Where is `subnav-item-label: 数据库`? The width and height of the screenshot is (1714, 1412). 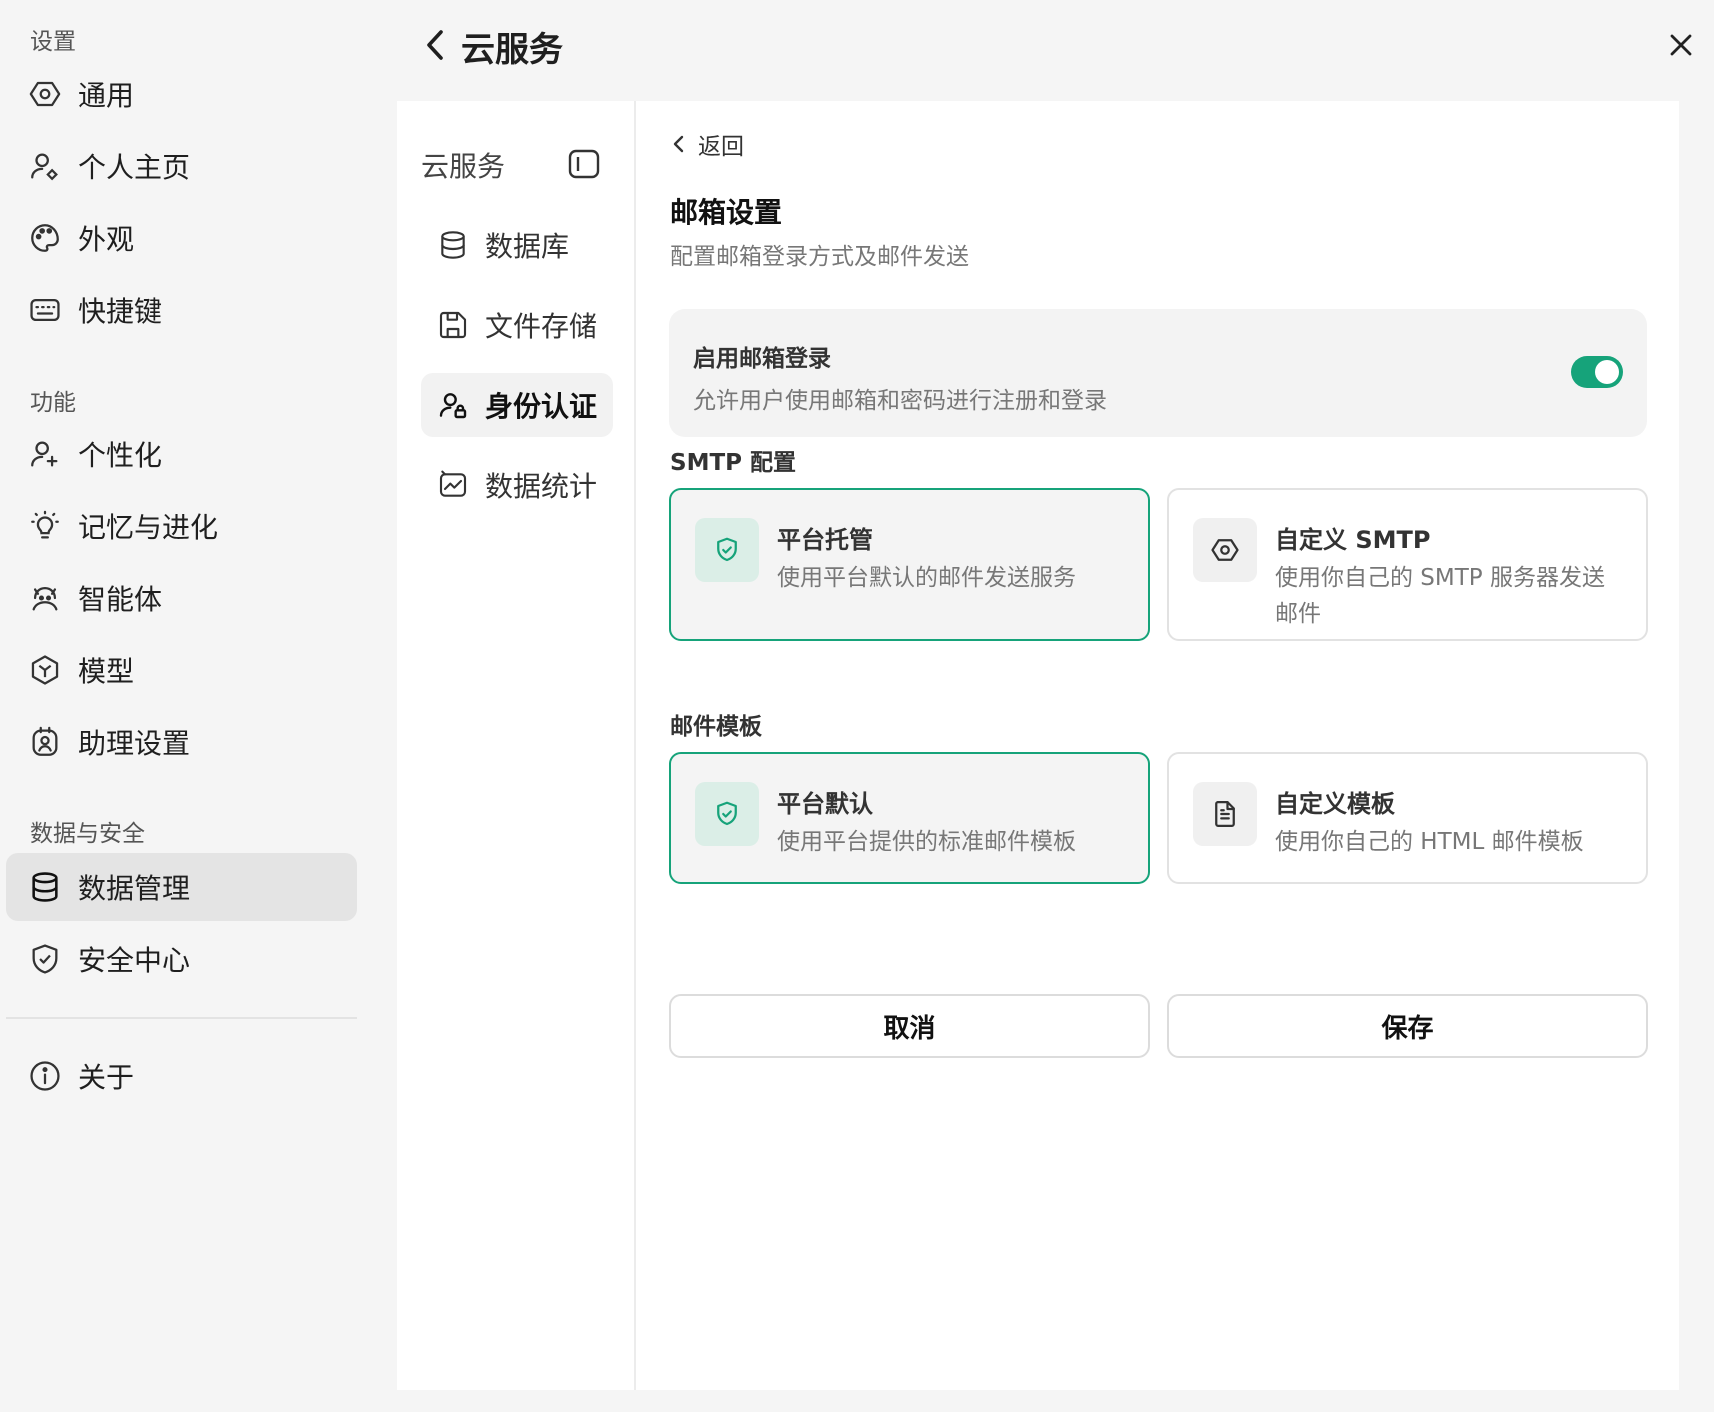 subnav-item-label: 数据库 is located at coordinates (527, 246).